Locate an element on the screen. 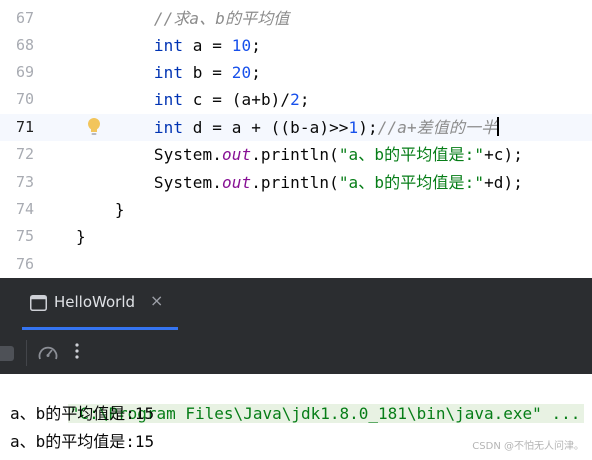 The height and width of the screenshot is (460, 592). run-tab-helloworld: HelloWorld × is located at coordinates (100, 304).